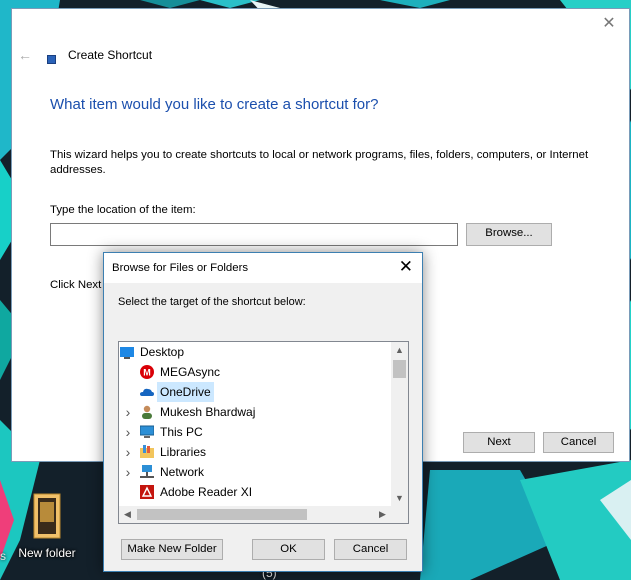  I want to click on location-label: Type the location of the item:, so click(123, 210).